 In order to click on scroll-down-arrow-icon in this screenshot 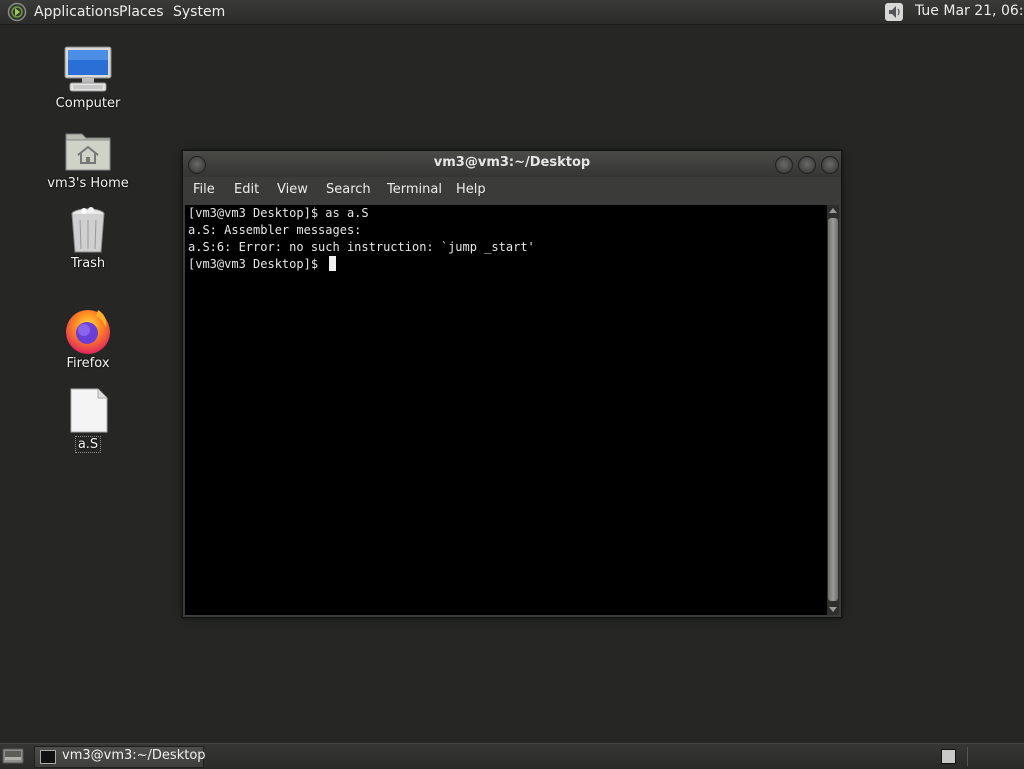, I will do `click(833, 609)`.